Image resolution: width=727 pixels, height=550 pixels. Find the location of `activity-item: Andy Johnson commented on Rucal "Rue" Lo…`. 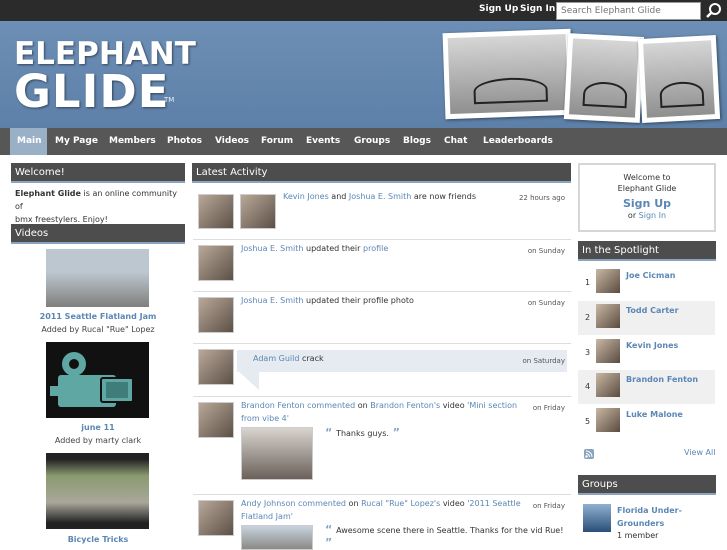

activity-item: Andy Johnson commented on Rucal "Rue" Lo… is located at coordinates (382, 522).